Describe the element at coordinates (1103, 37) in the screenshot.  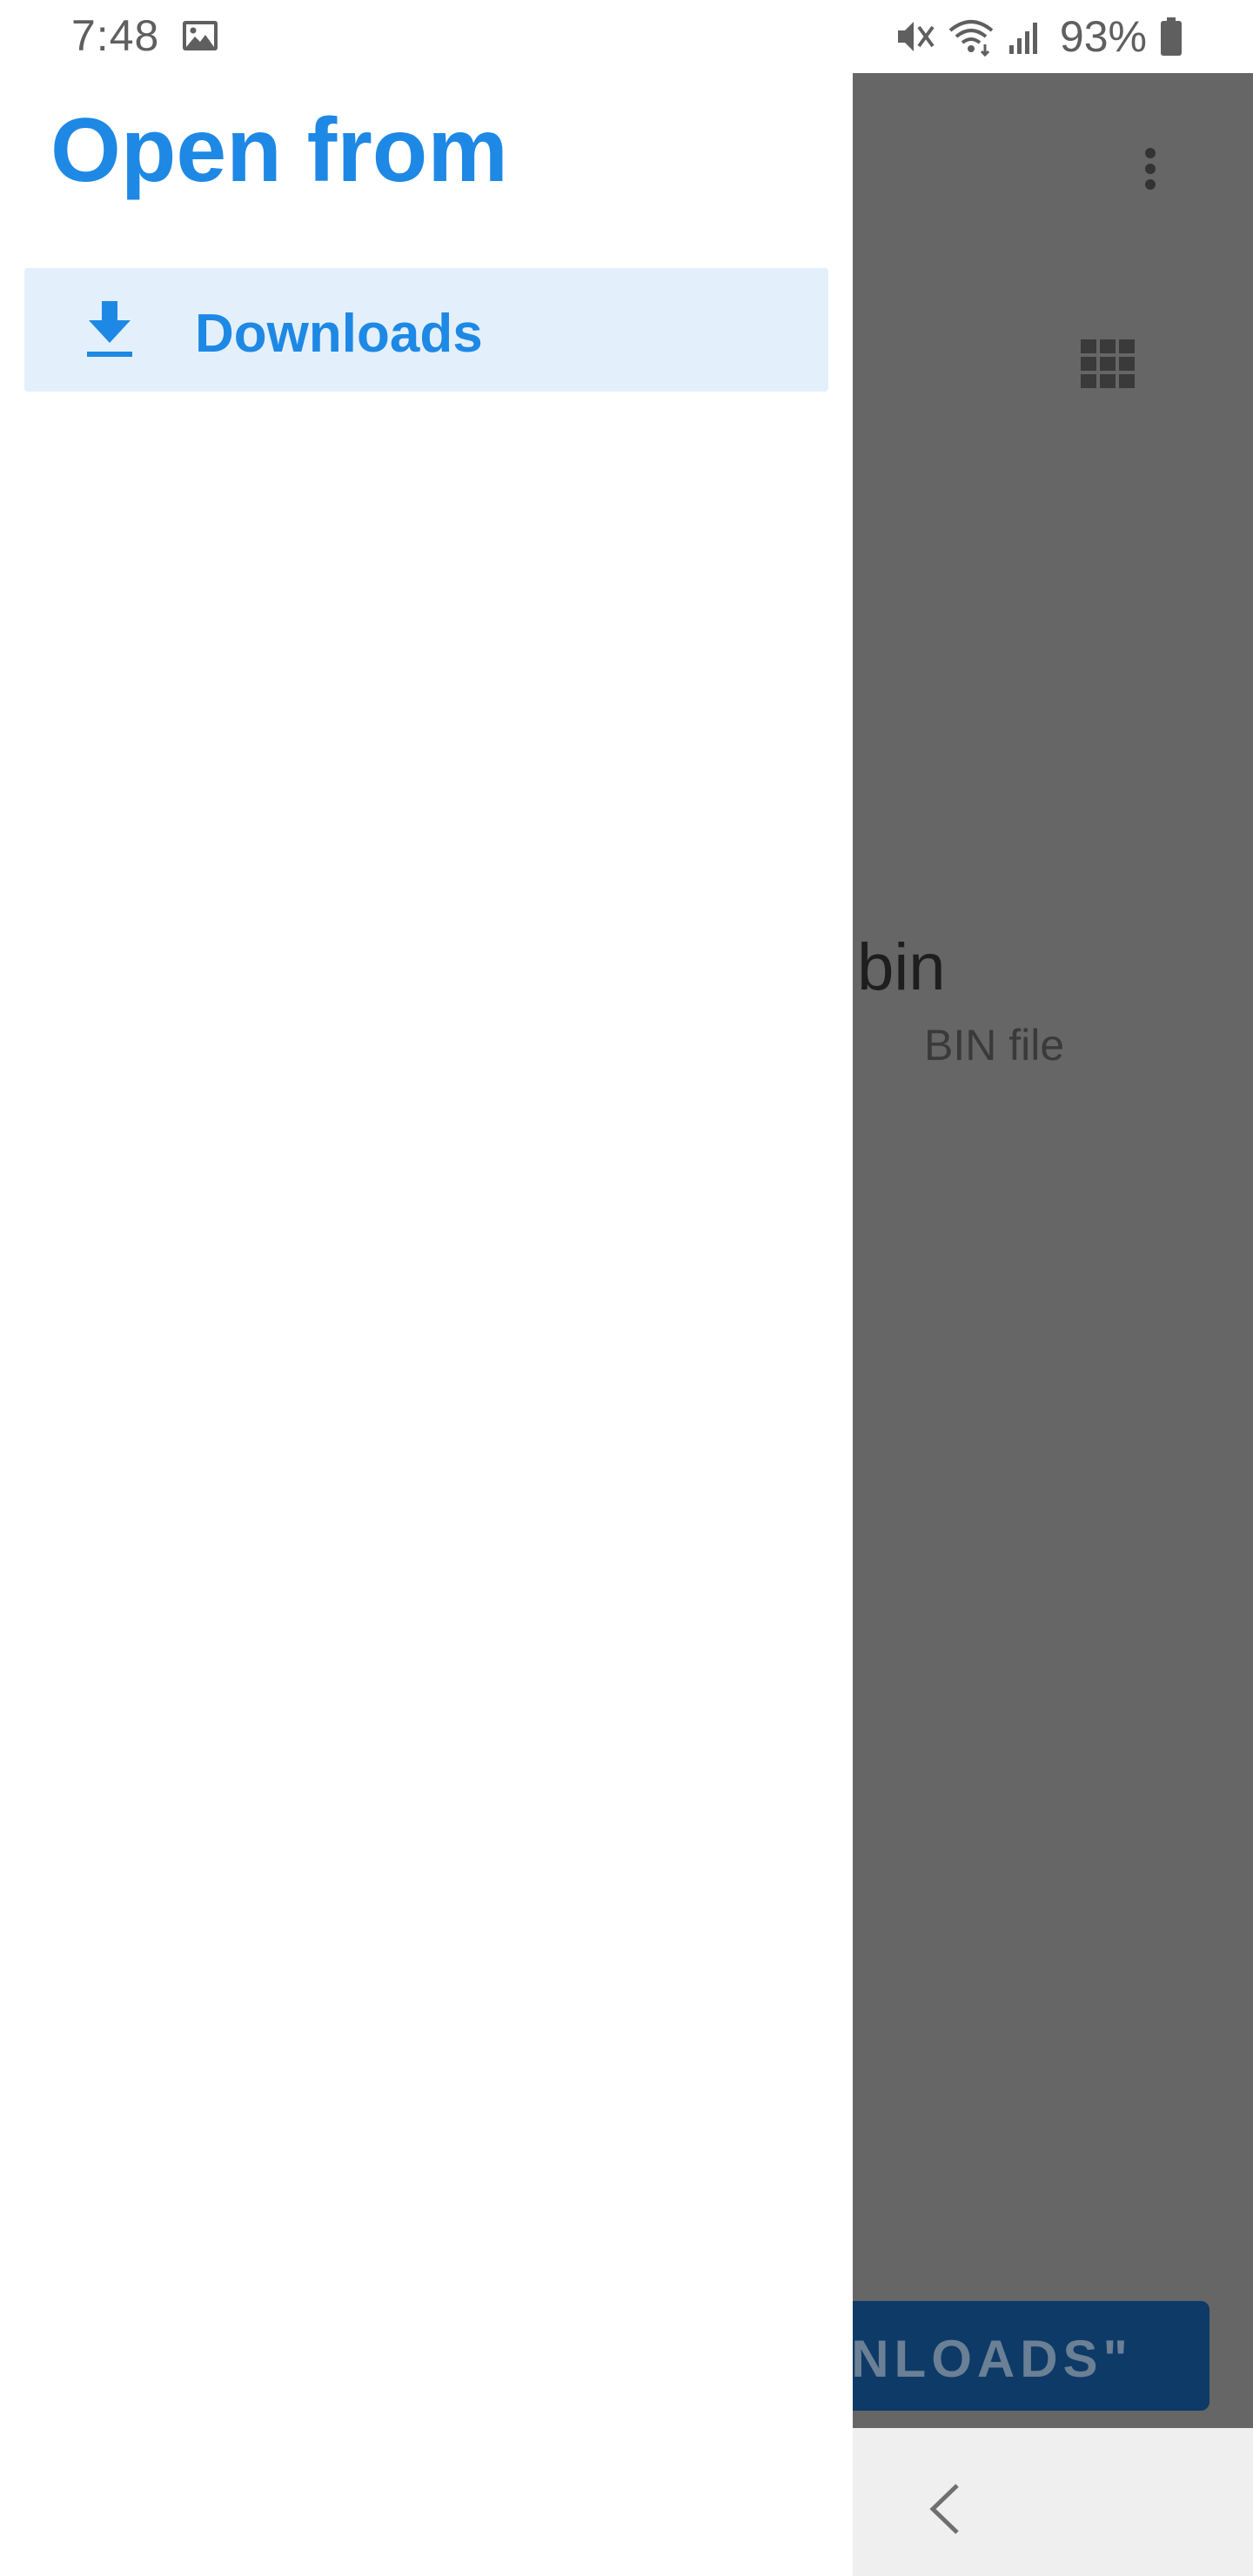
I see `battery-percent: 93%` at that location.